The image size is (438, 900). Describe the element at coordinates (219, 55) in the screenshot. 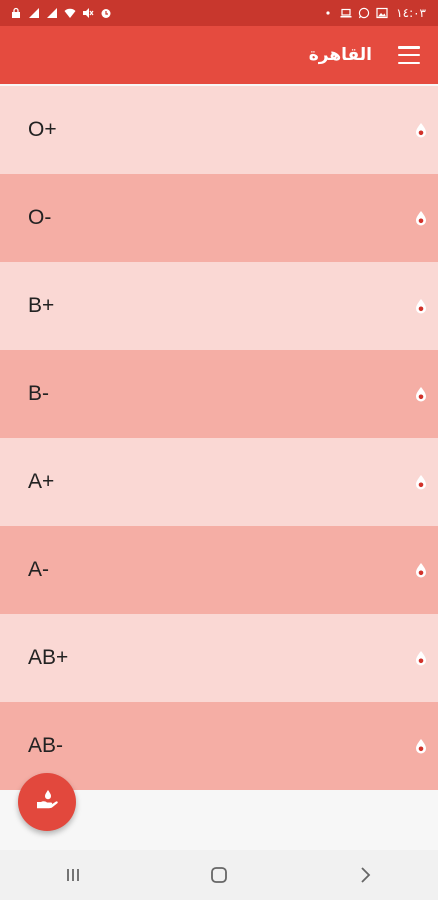

I see `app-bar: القاهرة` at that location.